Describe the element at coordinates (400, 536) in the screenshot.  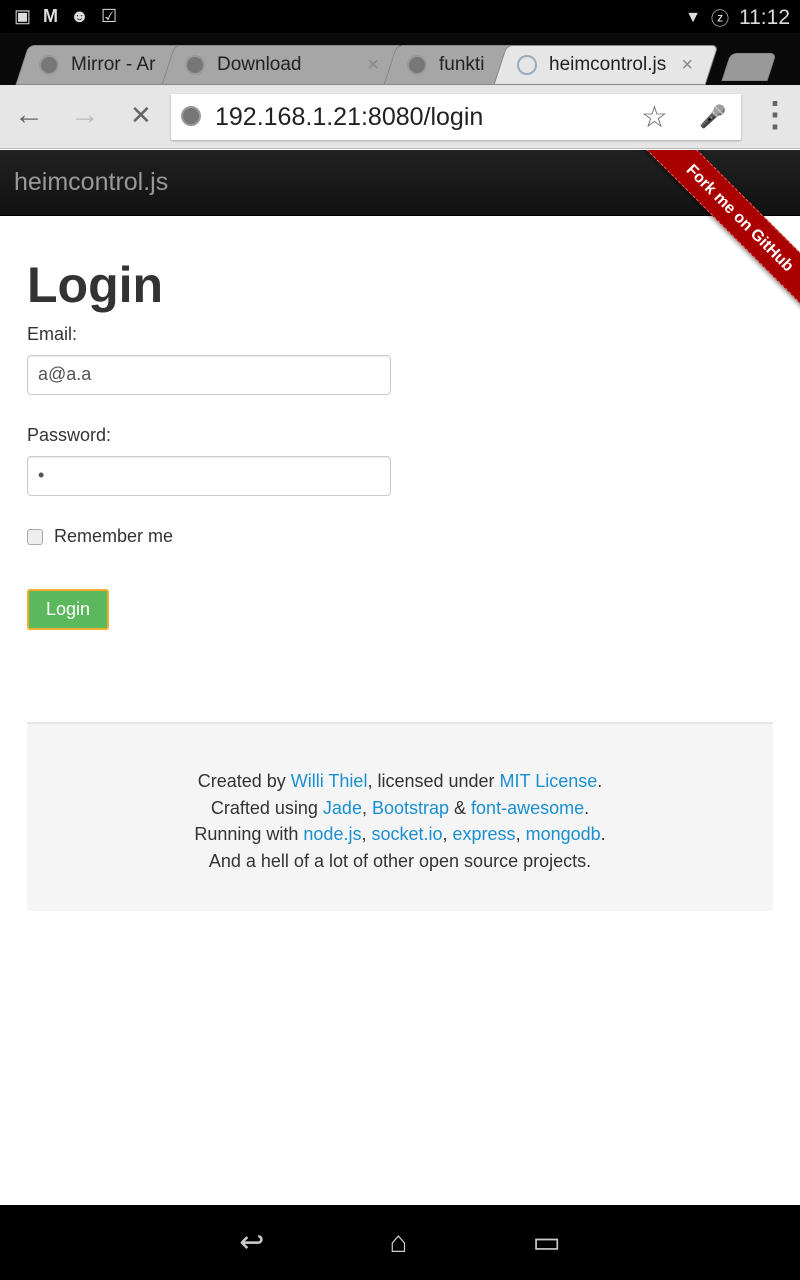
I see `remember-me-row: Remember me` at that location.